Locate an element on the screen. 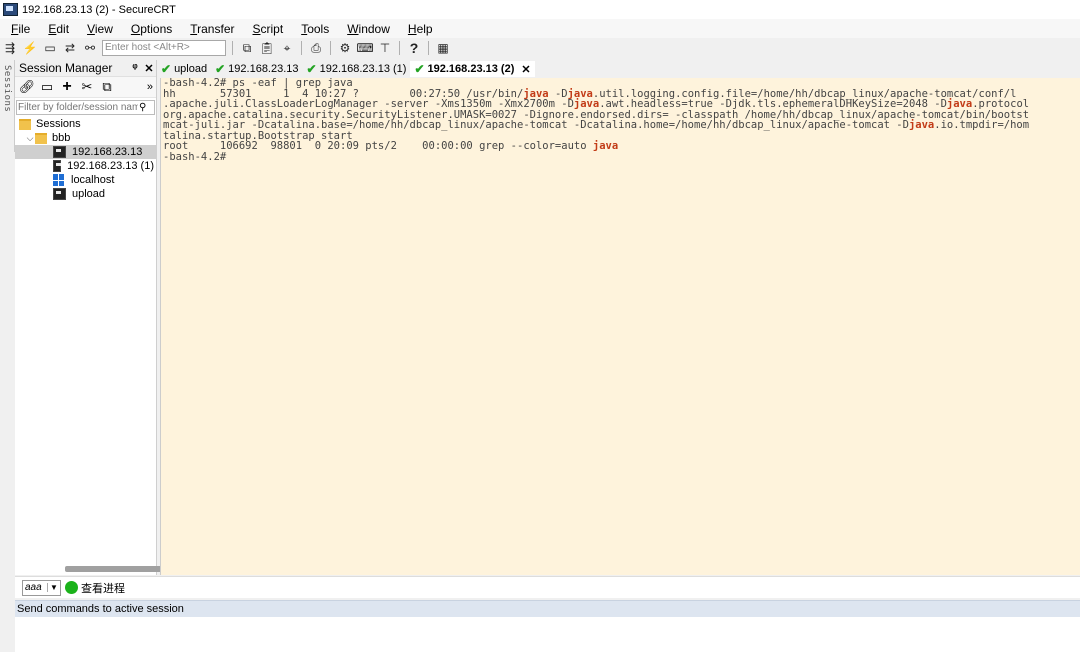 The width and height of the screenshot is (1080, 652). find-icon: ⌖ is located at coordinates (287, 48).